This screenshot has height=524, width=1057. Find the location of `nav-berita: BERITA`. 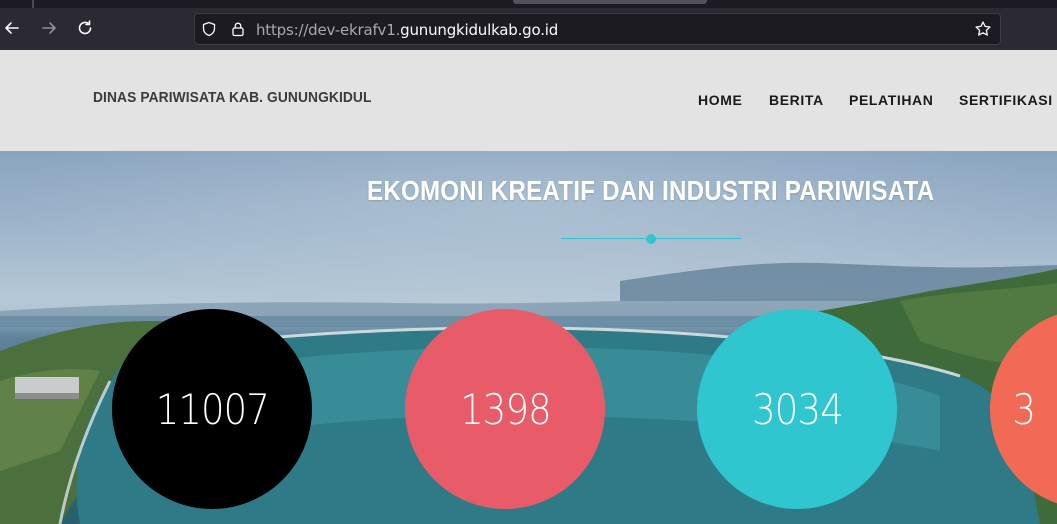

nav-berita: BERITA is located at coordinates (796, 100).